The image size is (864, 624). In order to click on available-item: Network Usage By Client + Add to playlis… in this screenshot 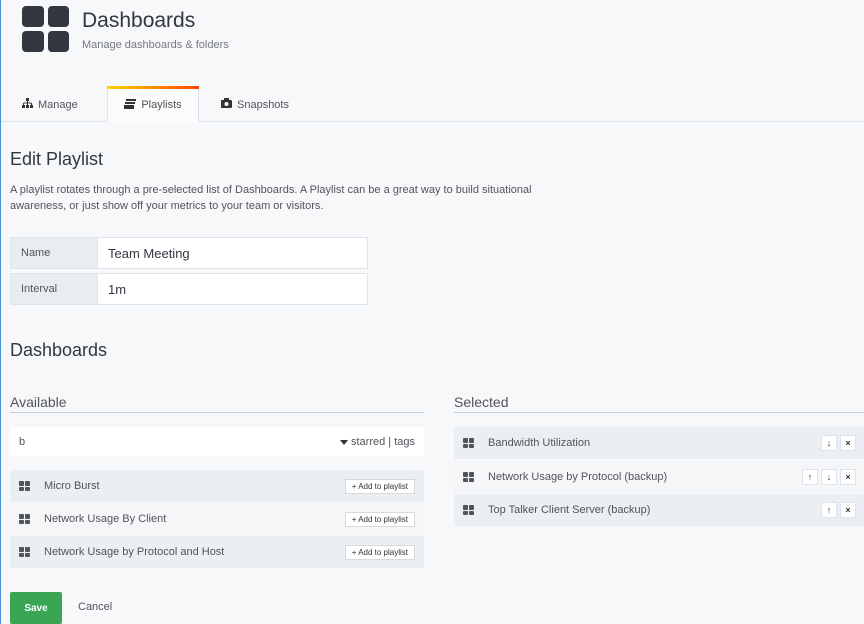, I will do `click(217, 519)`.